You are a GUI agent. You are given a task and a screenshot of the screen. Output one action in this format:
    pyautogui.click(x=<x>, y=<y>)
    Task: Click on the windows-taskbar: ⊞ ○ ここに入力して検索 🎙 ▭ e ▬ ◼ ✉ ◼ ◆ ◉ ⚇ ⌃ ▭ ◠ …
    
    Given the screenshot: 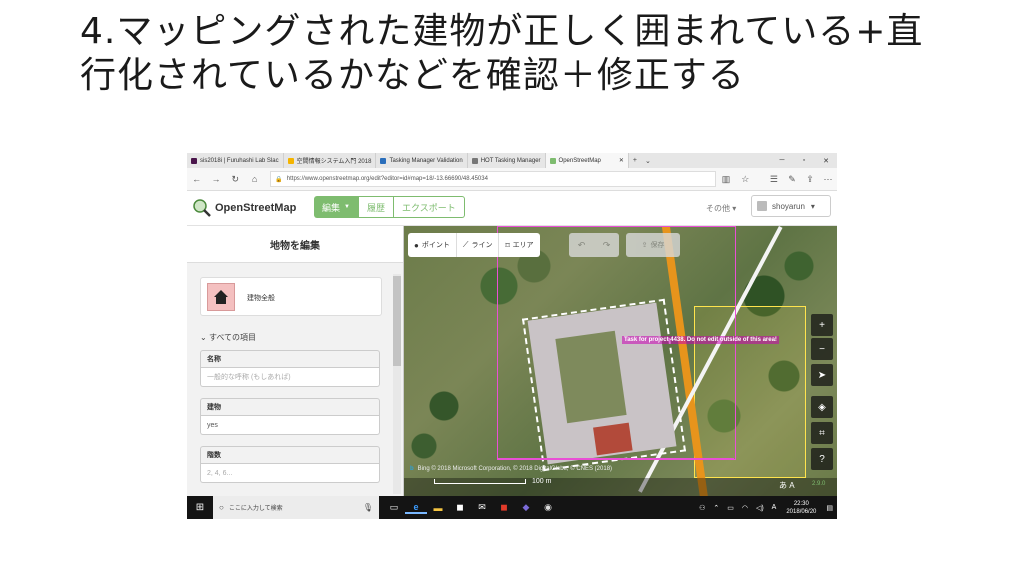 What is the action you would take?
    pyautogui.click(x=512, y=507)
    